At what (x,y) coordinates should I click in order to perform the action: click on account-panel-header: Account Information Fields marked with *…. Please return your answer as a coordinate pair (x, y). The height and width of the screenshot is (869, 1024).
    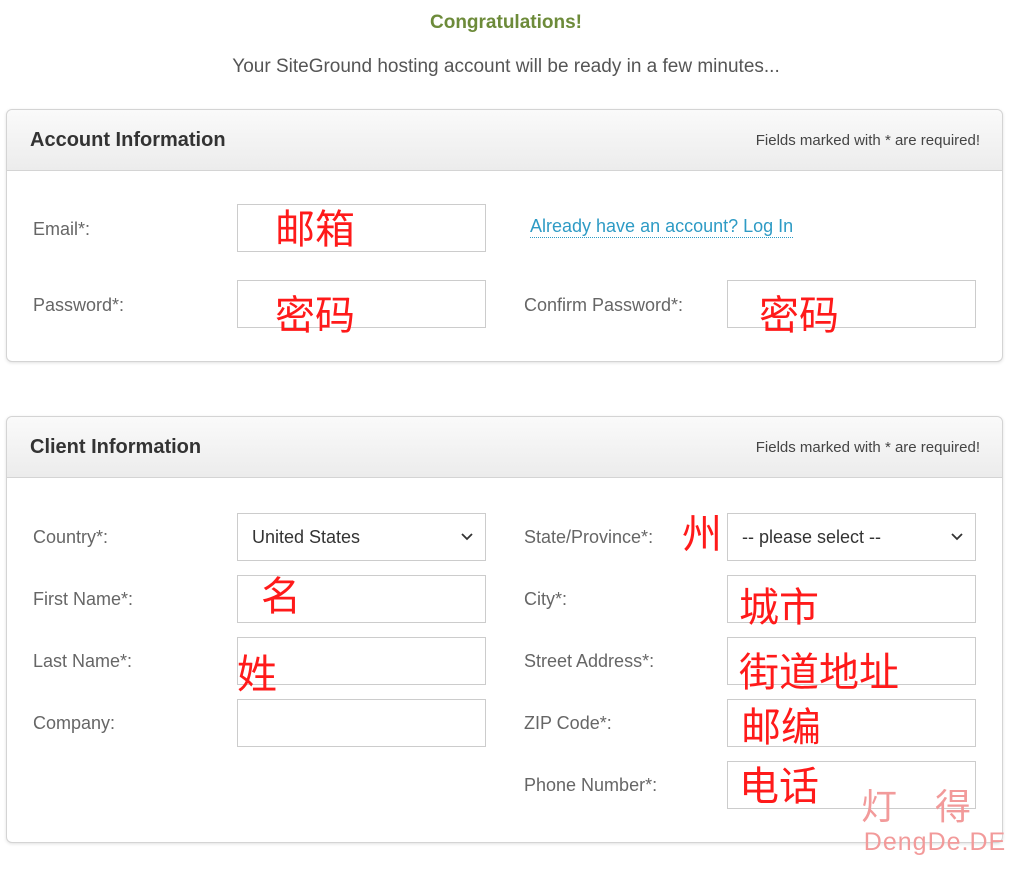
    Looking at the image, I should click on (504, 140).